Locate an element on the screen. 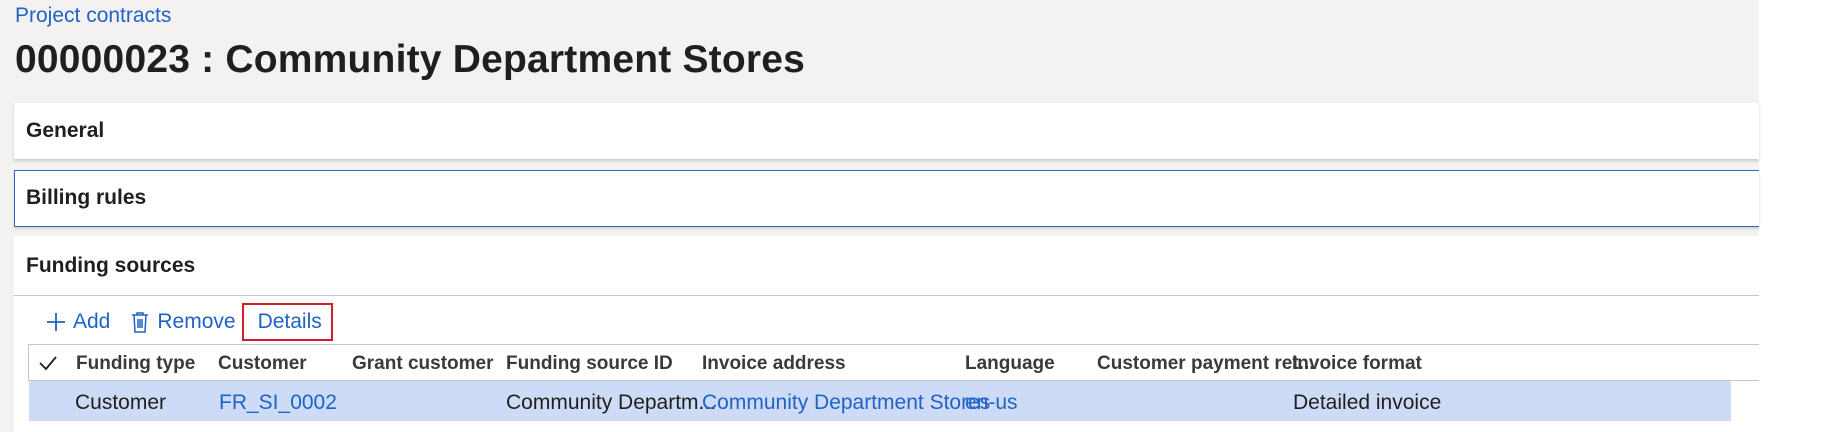 The width and height of the screenshot is (1839, 432). fasttab-general-label: General is located at coordinates (65, 130).